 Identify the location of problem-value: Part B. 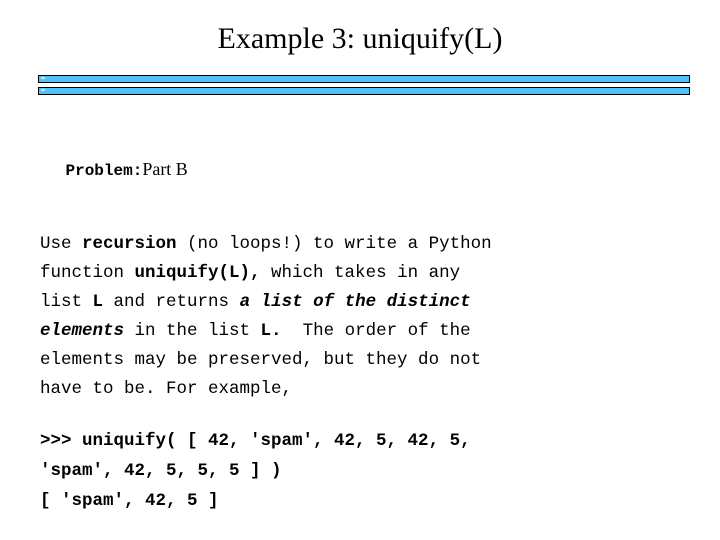
(165, 169).